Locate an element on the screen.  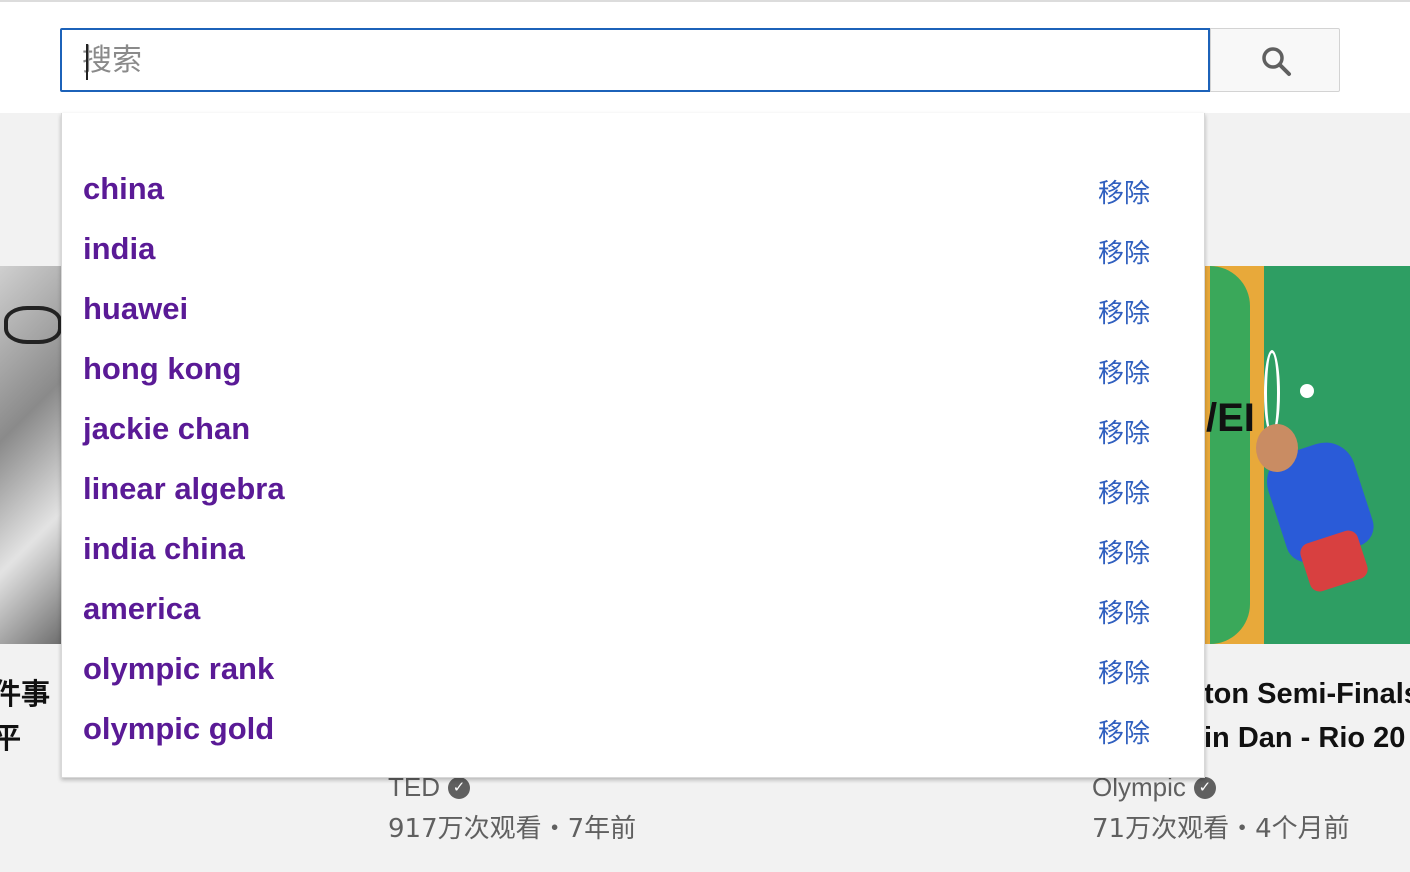
suggestion-text: huawei is located at coordinates (135, 309).